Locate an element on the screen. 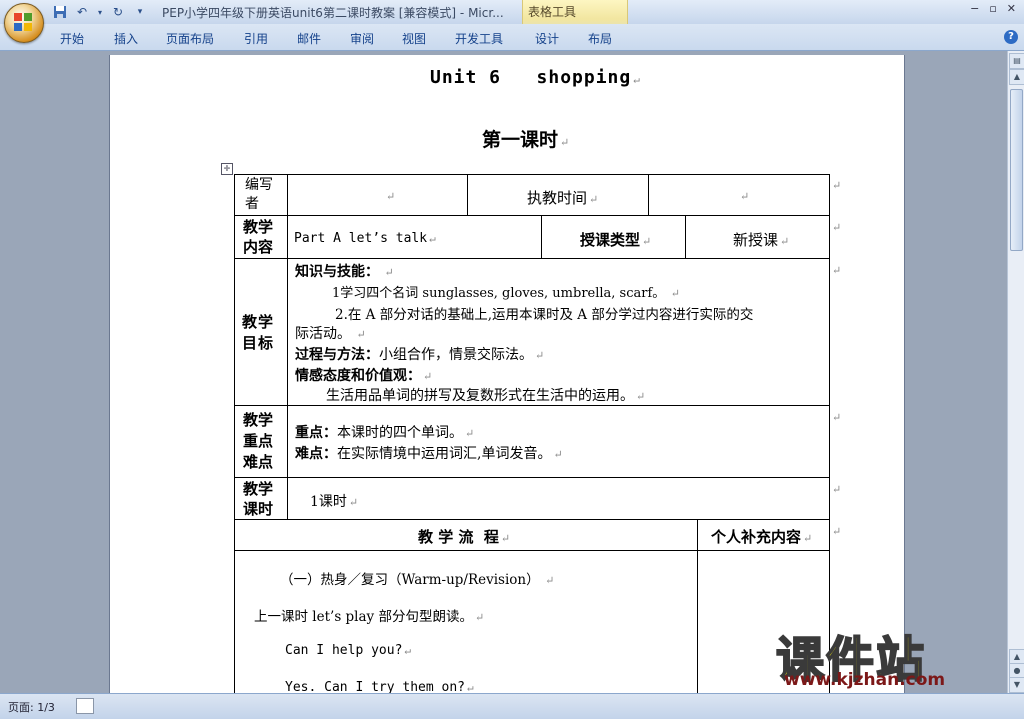 The width and height of the screenshot is (1024, 719). tab-mailings: 邮件 is located at coordinates (309, 38).